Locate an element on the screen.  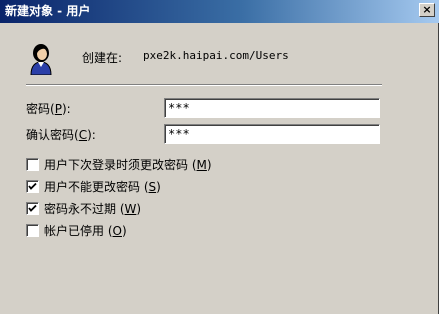
create-in-label: 创建在: is located at coordinates (102, 58).